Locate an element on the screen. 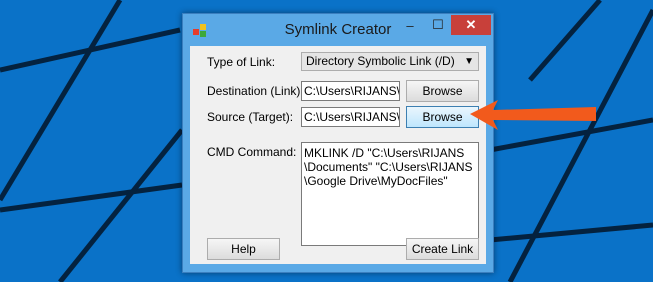 Image resolution: width=653 pixels, height=282 pixels. link-type-select: Directory Symbolic Link (/D) ▼ is located at coordinates (390, 61).